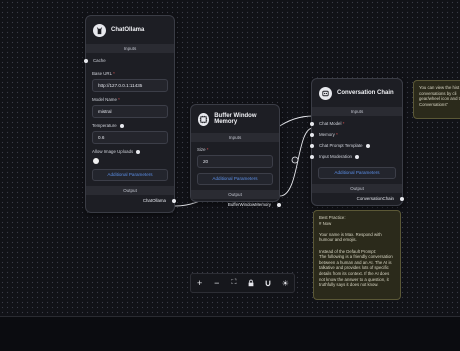 The image size is (460, 351). Describe the element at coordinates (375, 198) in the screenshot. I see `output-label: ConversationChain` at that location.